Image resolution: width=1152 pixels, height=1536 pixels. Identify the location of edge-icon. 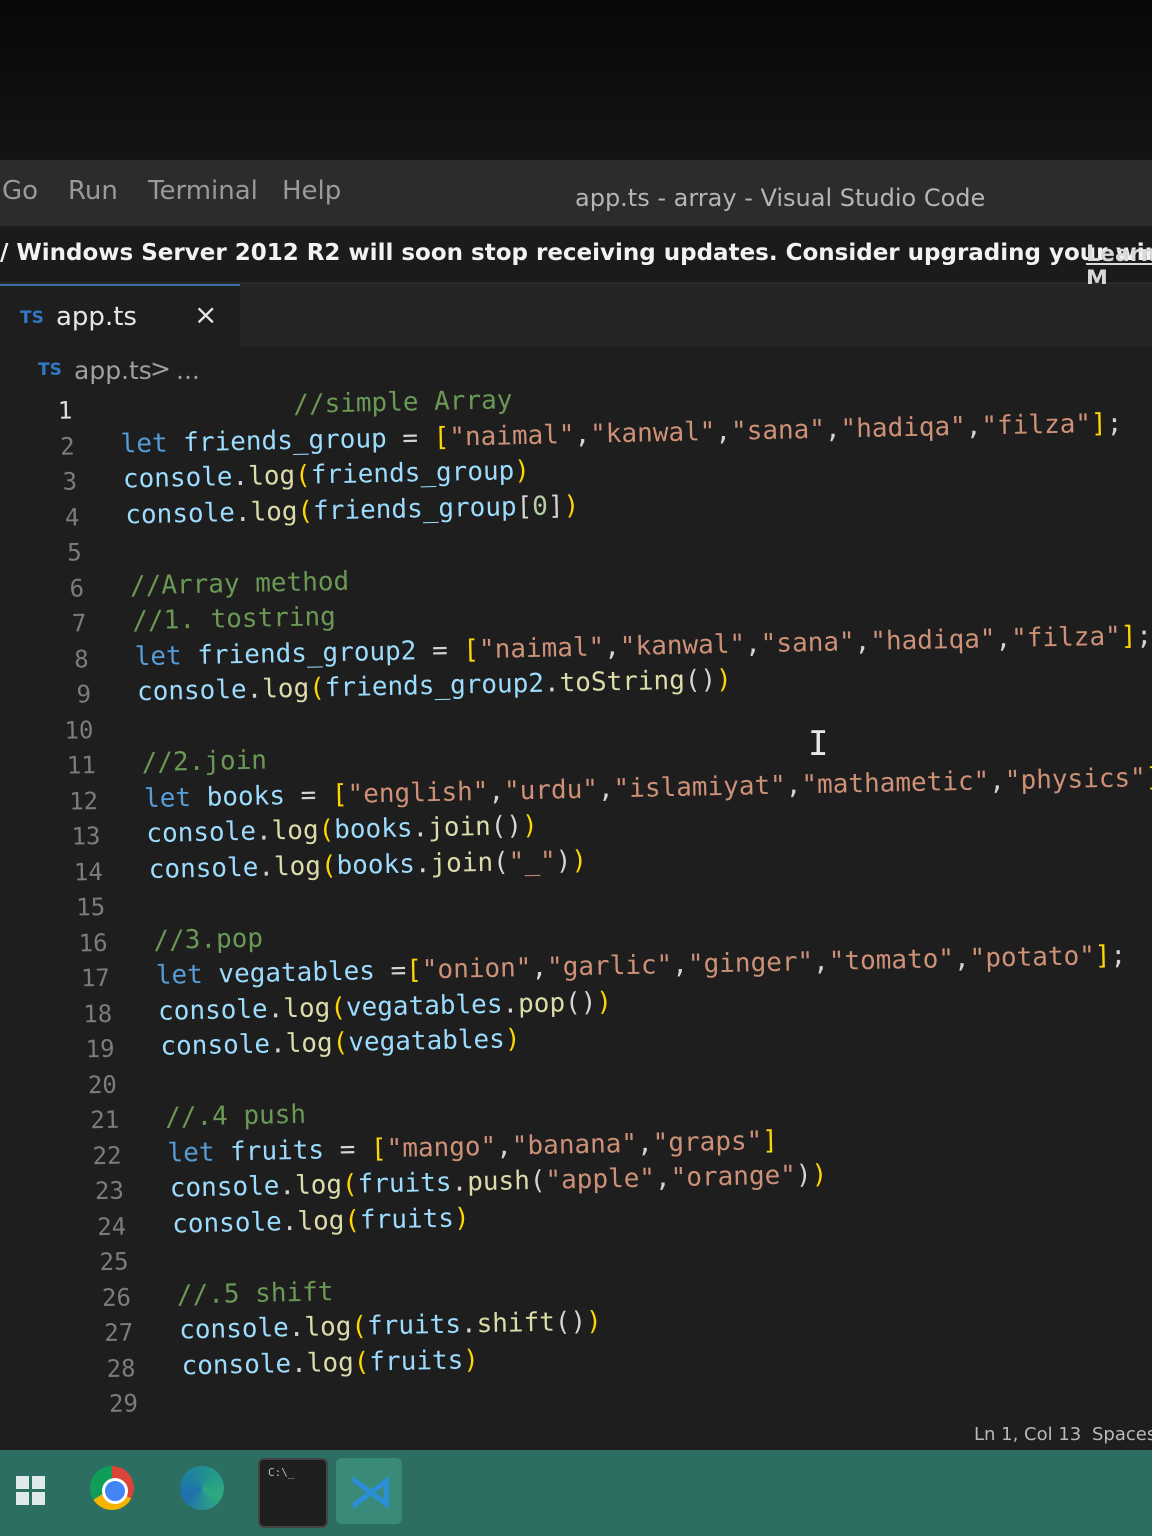
(203, 1491).